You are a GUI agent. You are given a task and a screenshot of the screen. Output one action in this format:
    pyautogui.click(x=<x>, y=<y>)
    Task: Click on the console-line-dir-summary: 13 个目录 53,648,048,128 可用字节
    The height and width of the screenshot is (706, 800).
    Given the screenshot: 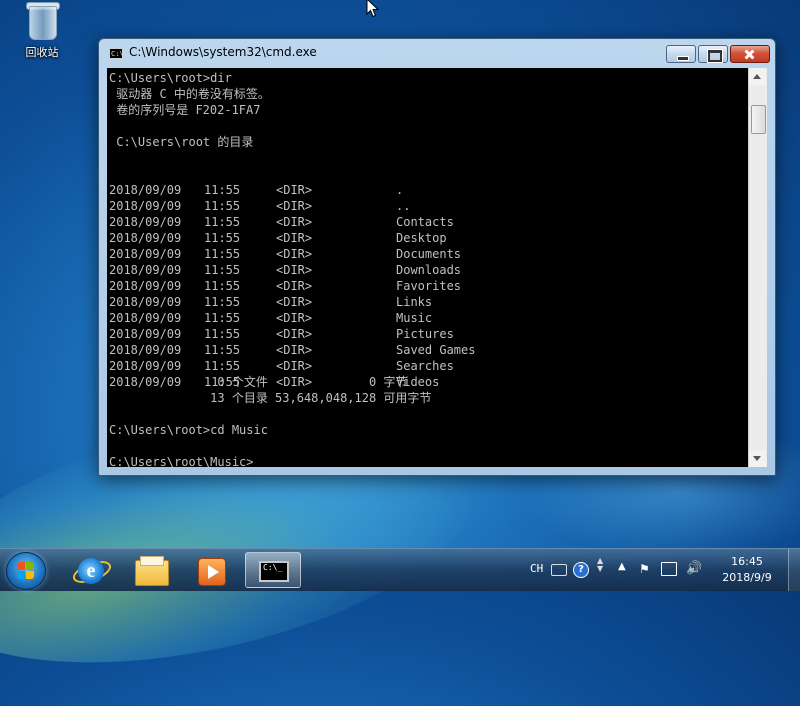 What is the action you would take?
    pyautogui.click(x=270, y=398)
    